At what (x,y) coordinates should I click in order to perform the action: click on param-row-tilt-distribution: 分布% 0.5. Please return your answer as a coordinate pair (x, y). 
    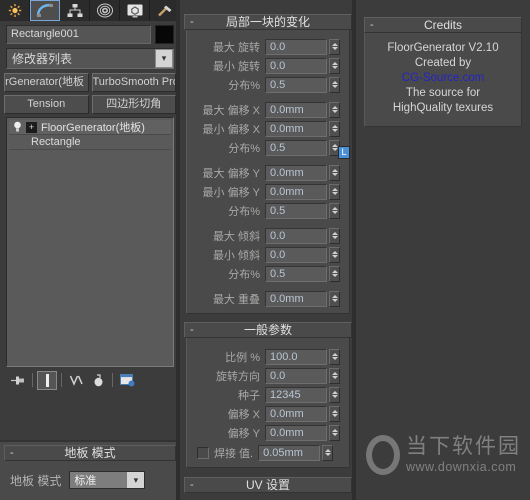
    Looking at the image, I should click on (268, 273).